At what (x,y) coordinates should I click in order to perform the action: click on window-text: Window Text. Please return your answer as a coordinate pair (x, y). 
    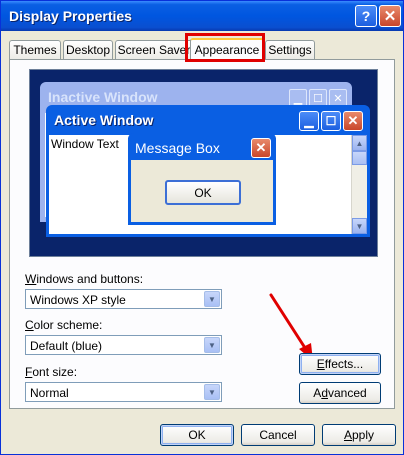
    Looking at the image, I should click on (85, 144).